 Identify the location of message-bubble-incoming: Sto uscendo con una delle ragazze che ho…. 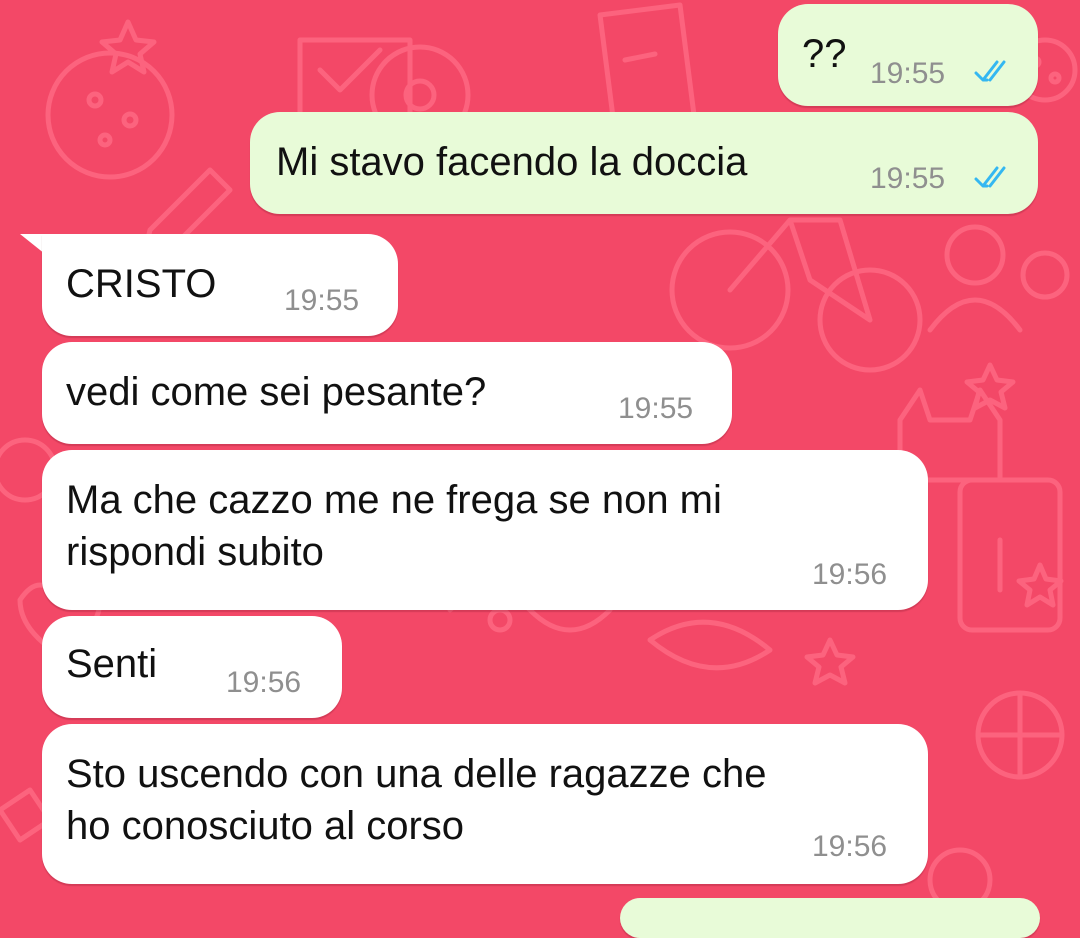
(485, 804).